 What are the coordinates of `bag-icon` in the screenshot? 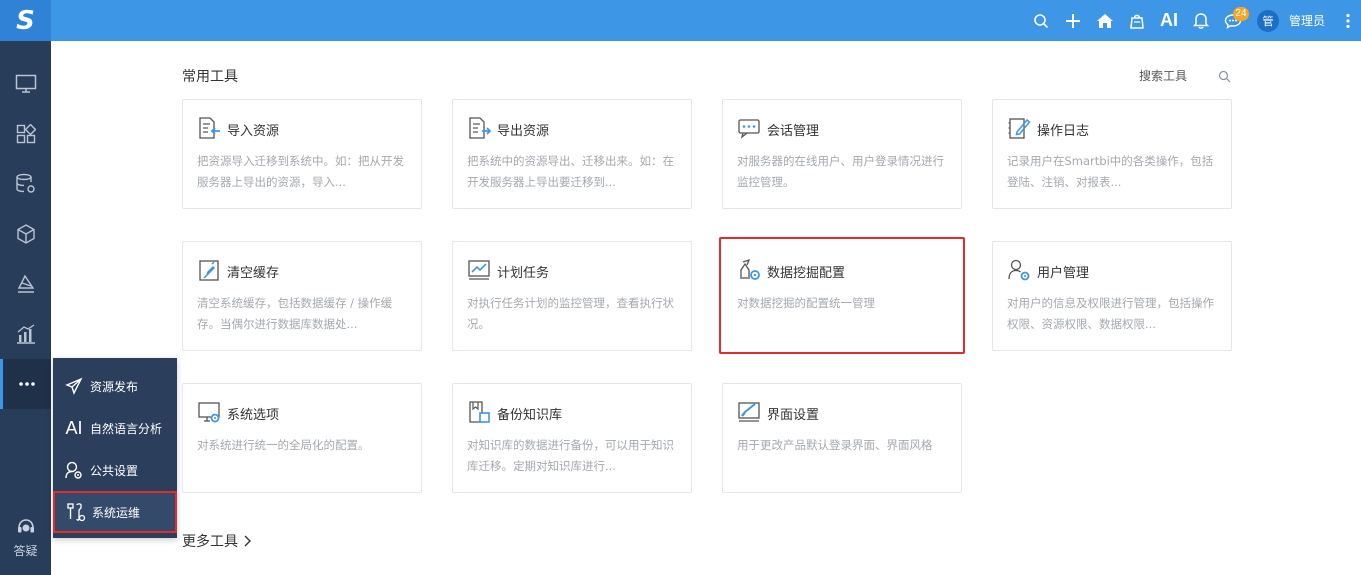 It's located at (1137, 20).